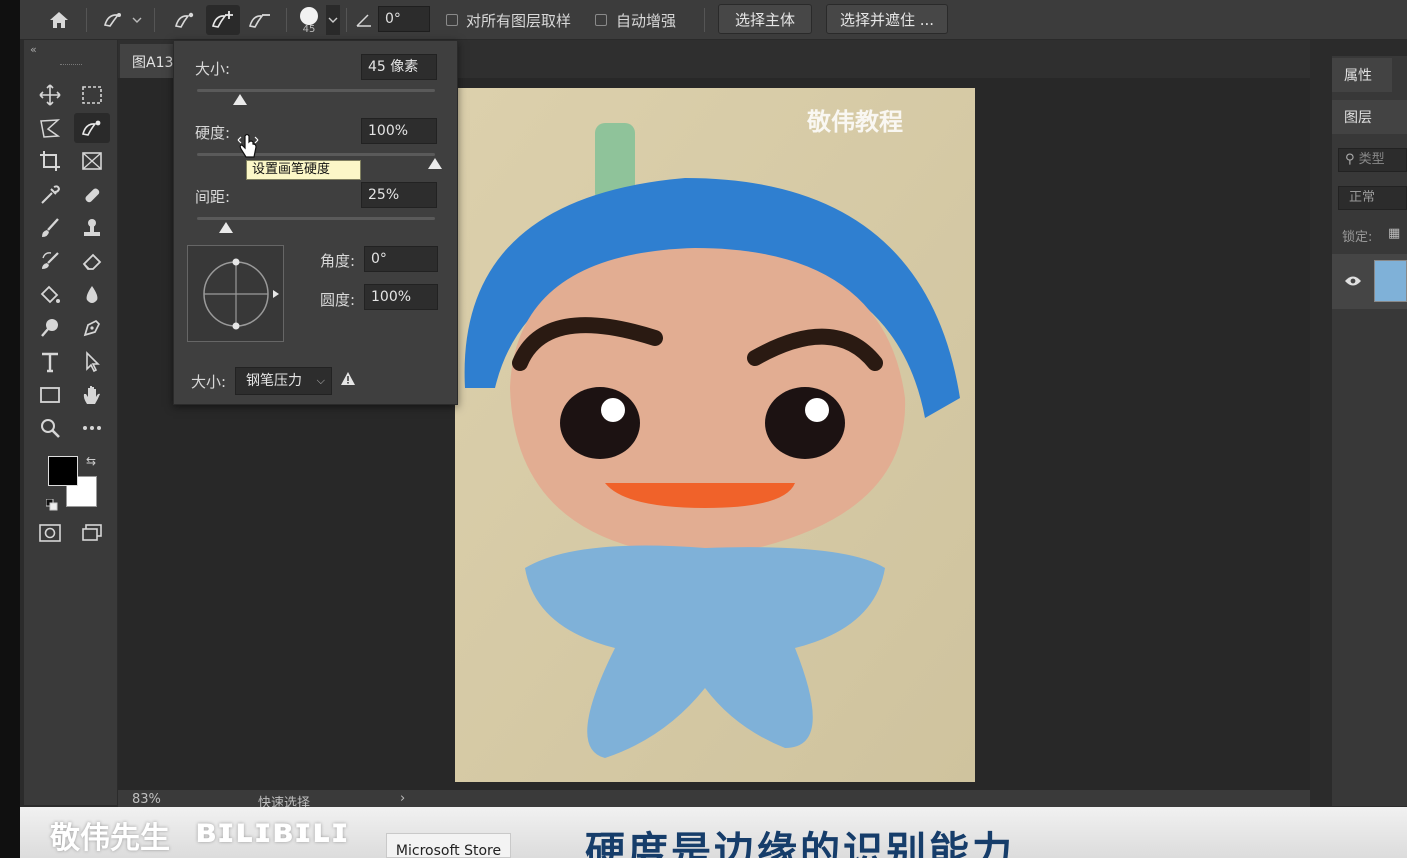 The image size is (1407, 858). Describe the element at coordinates (1357, 237) in the screenshot. I see `lock-label: 锁定:` at that location.